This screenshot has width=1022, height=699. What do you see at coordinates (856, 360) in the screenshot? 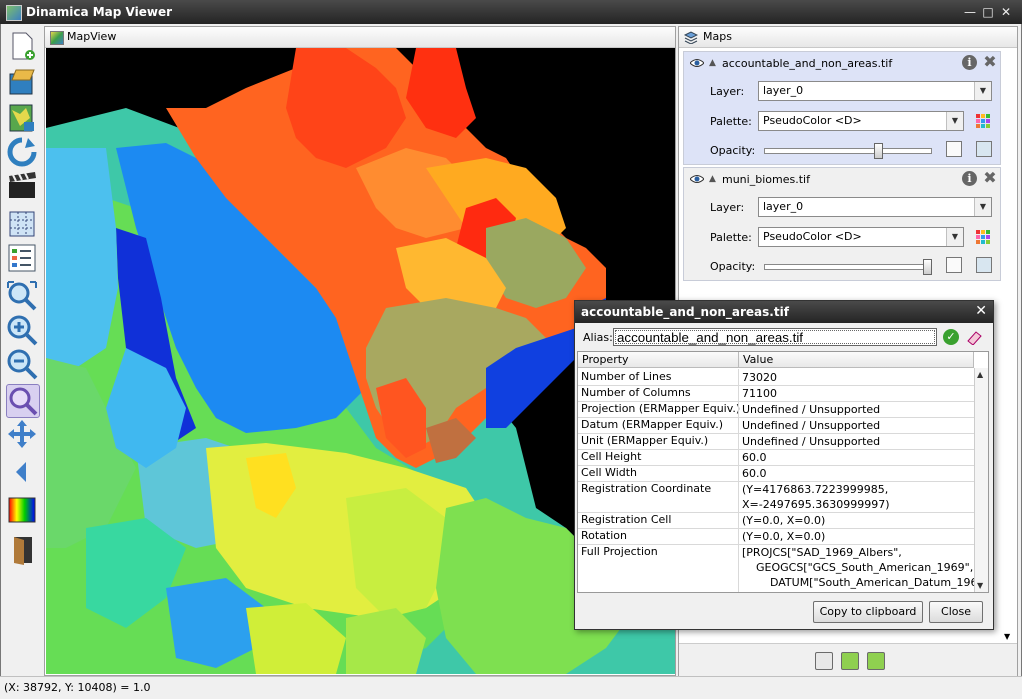
I see `column-header-value: Value` at bounding box center [856, 360].